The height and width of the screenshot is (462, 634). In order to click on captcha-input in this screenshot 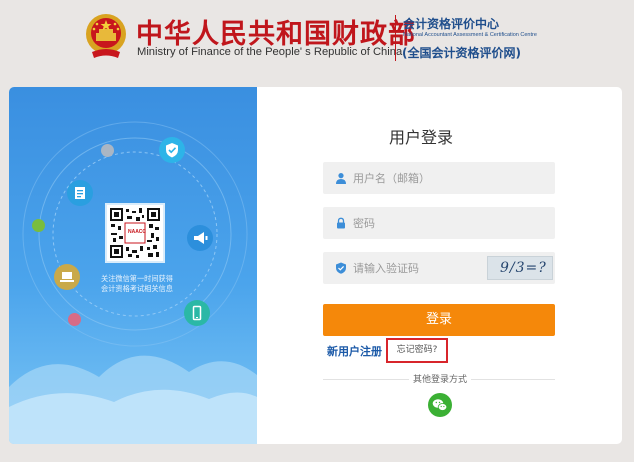, I will do `click(418, 268)`.